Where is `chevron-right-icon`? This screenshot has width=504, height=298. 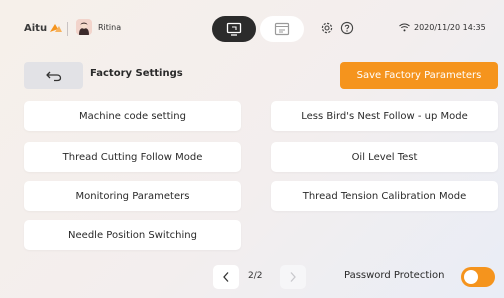
chevron-right-icon is located at coordinates (293, 277).